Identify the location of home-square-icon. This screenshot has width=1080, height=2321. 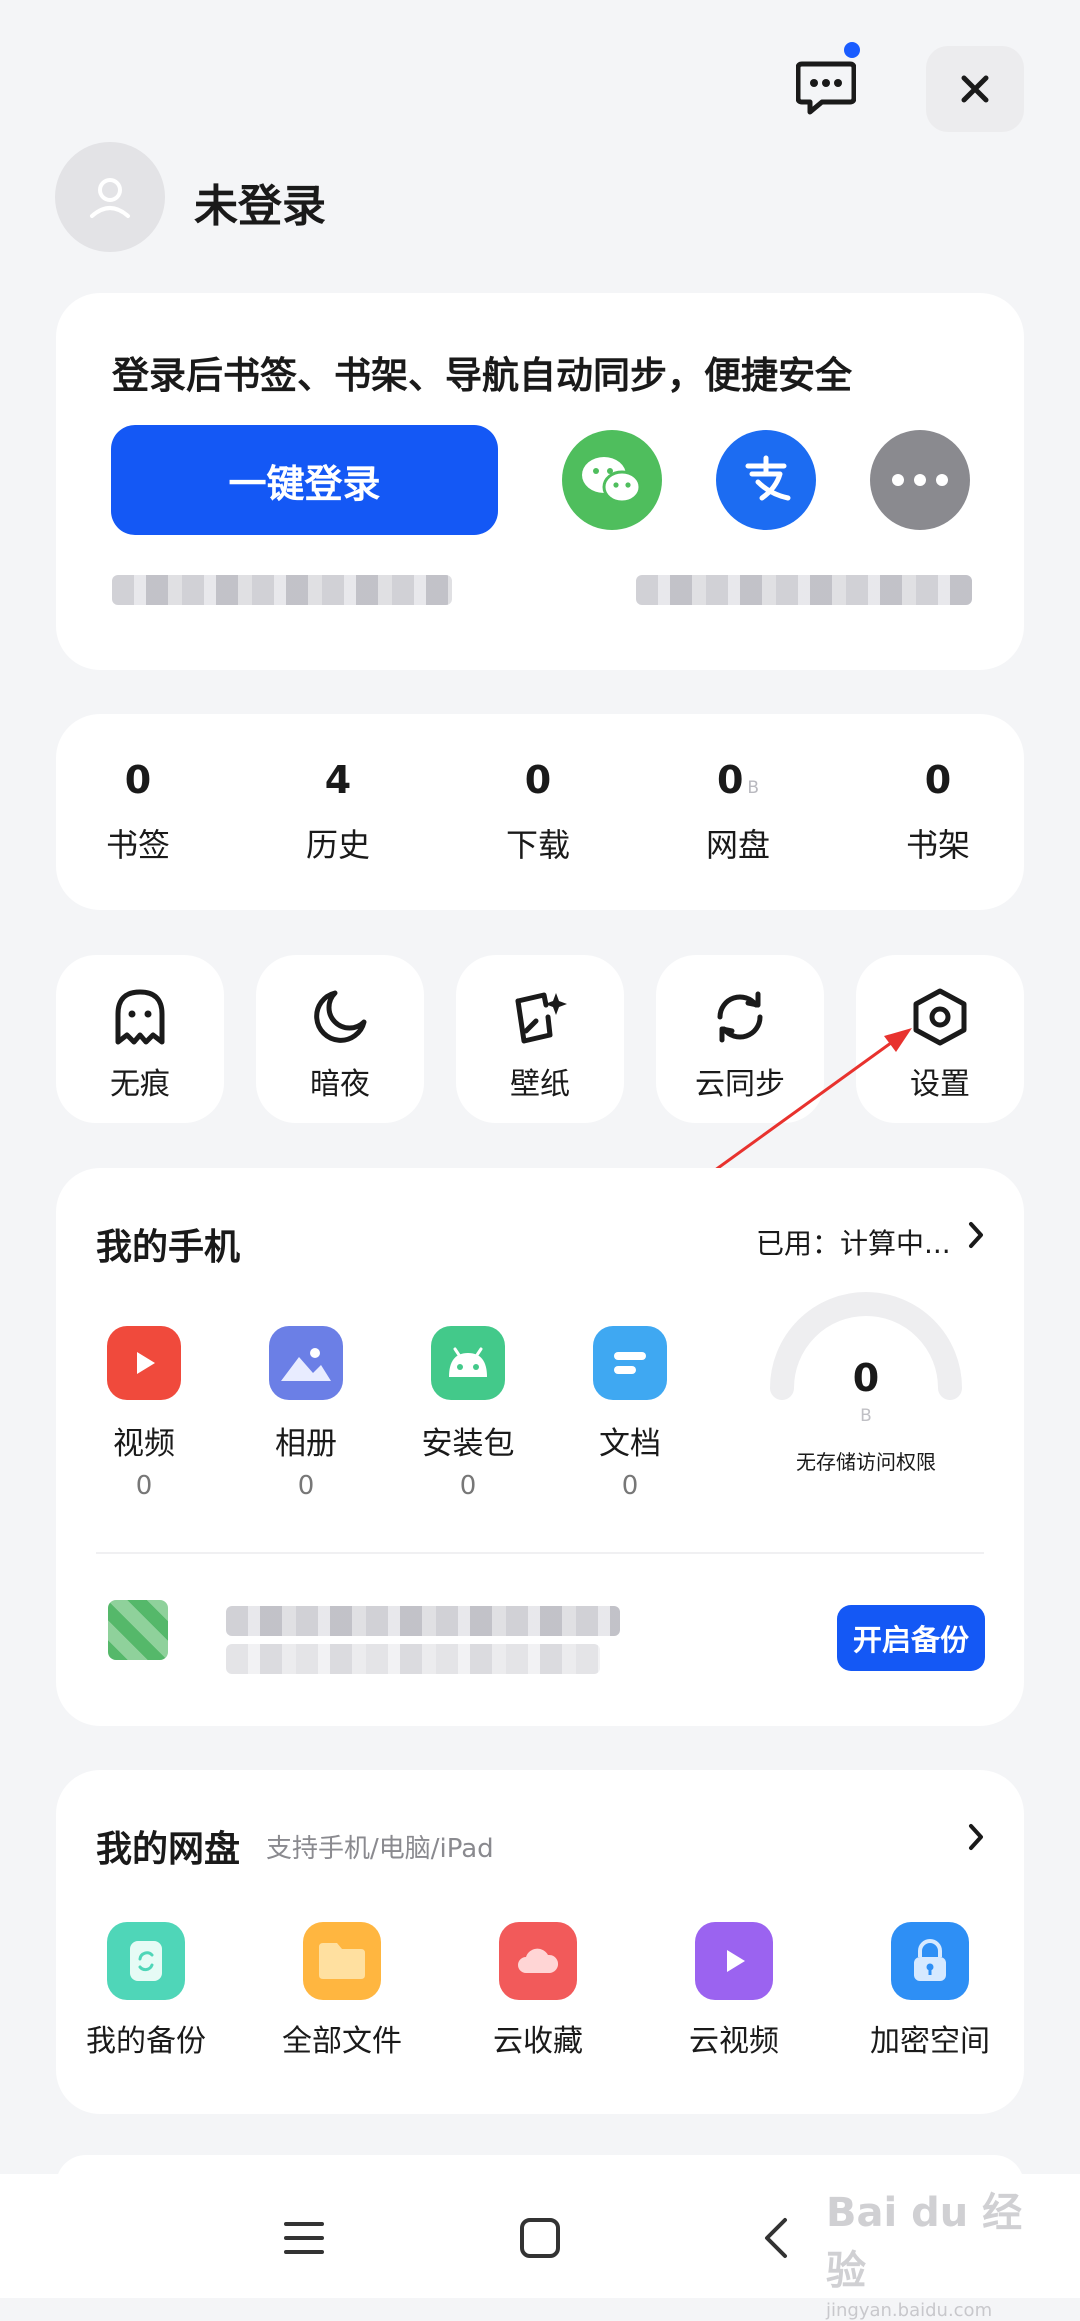
(540, 2238).